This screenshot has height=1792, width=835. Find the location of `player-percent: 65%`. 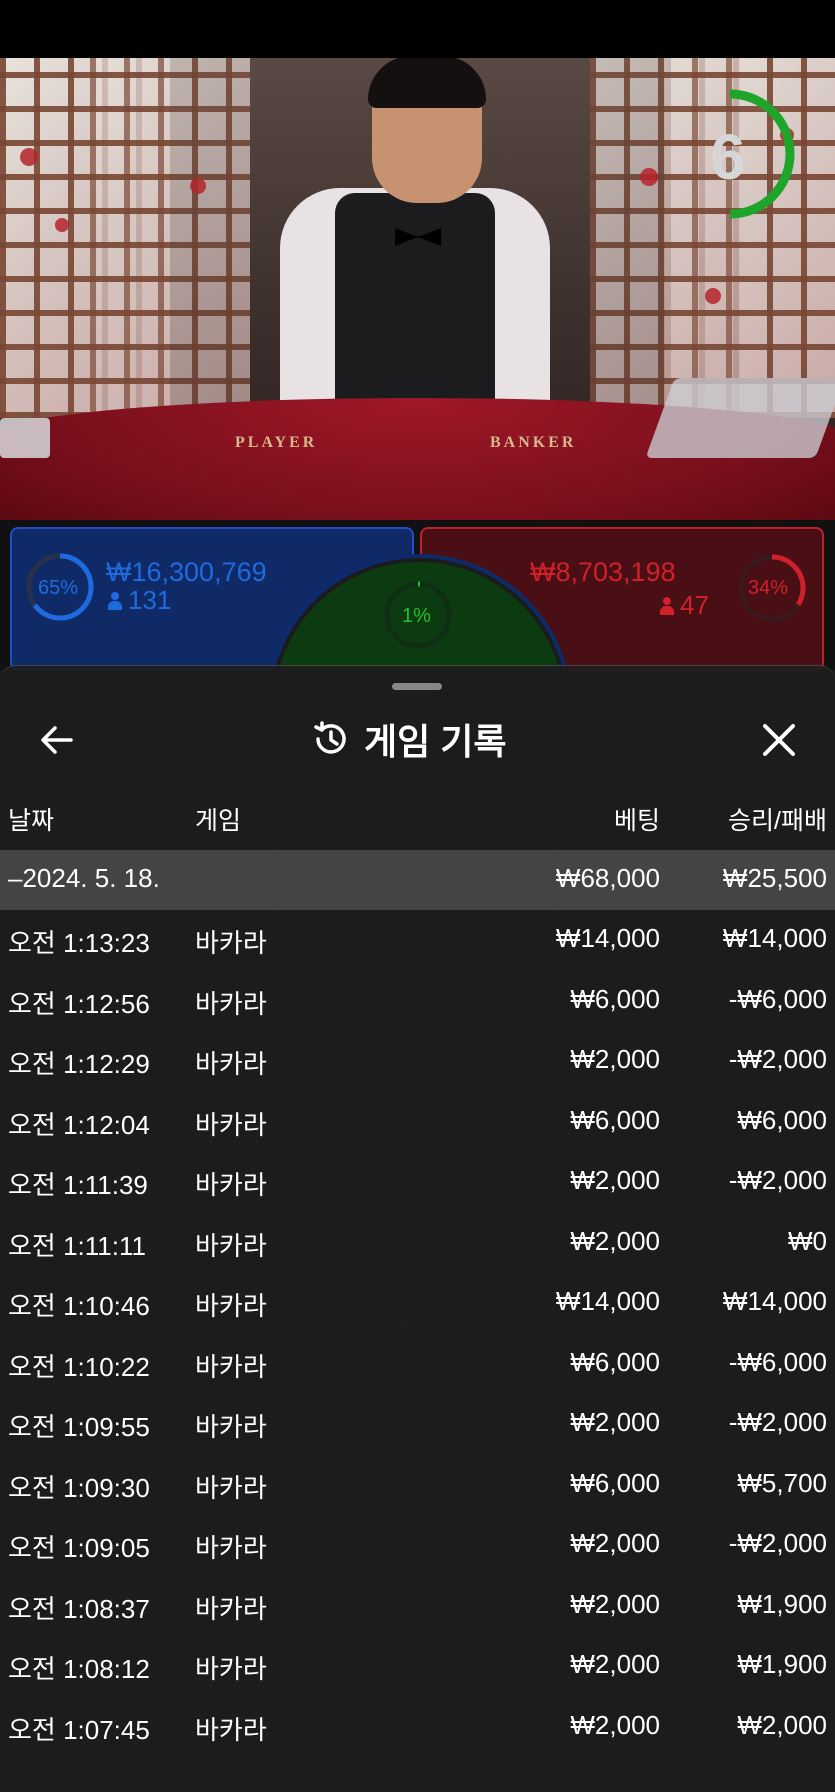

player-percent: 65% is located at coordinates (58, 588).